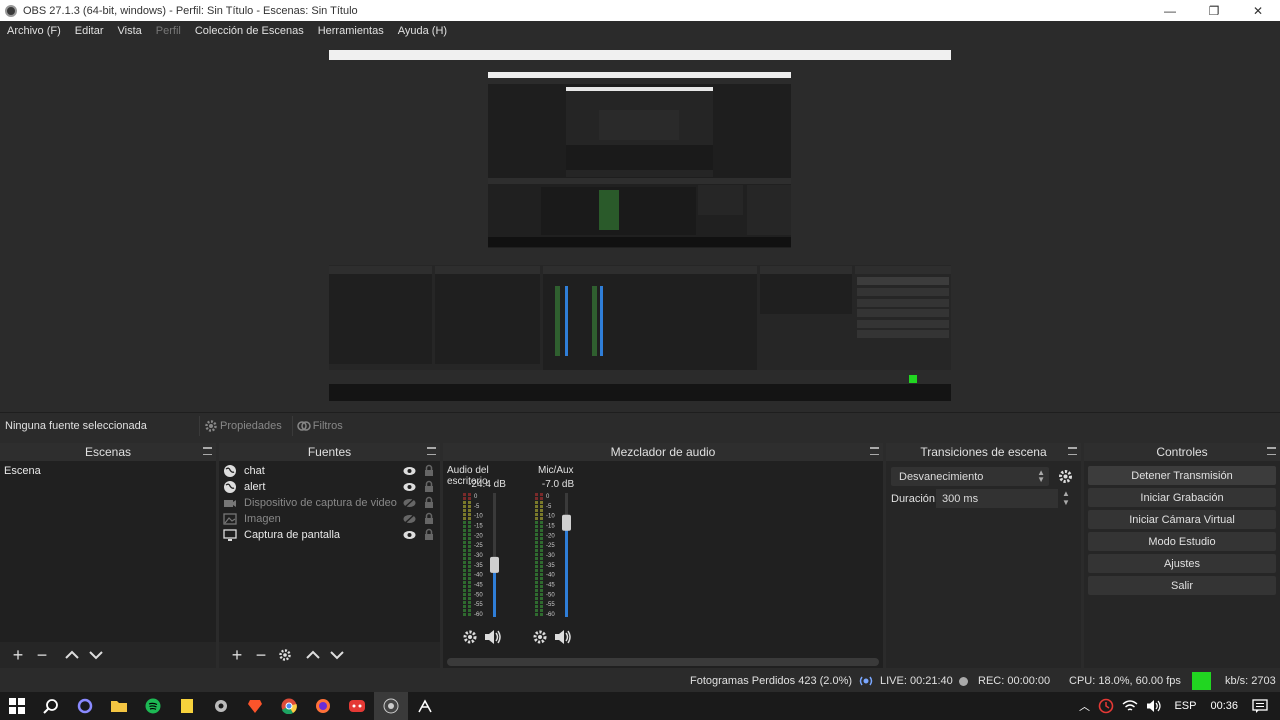  What do you see at coordinates (391, 706) in the screenshot?
I see `obs-taskbar-icon` at bounding box center [391, 706].